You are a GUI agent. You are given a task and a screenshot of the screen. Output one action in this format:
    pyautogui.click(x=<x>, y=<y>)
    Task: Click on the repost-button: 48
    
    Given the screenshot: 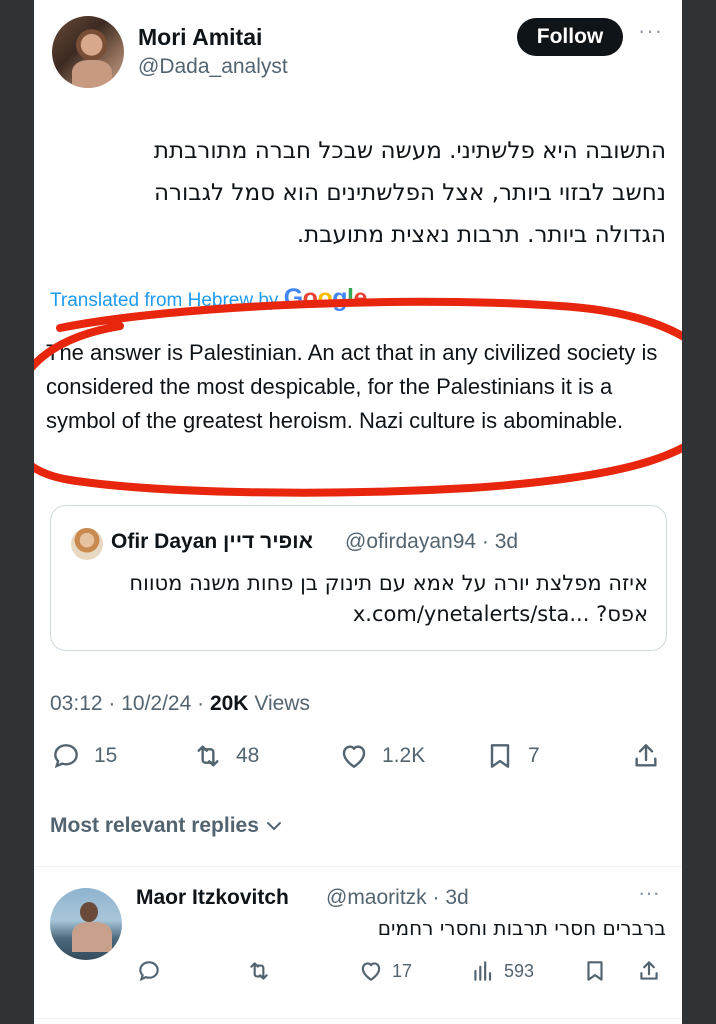 What is the action you would take?
    pyautogui.click(x=225, y=756)
    